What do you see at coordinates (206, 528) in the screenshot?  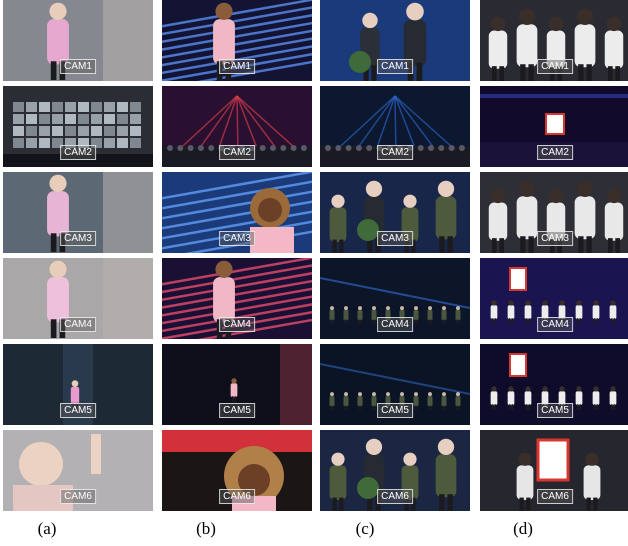 I see `column-caption: (b)` at bounding box center [206, 528].